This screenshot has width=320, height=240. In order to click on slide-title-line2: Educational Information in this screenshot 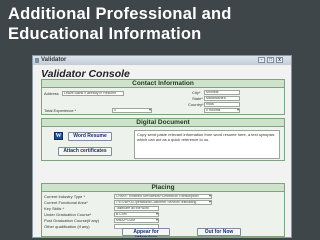, I will do `click(105, 34)`.